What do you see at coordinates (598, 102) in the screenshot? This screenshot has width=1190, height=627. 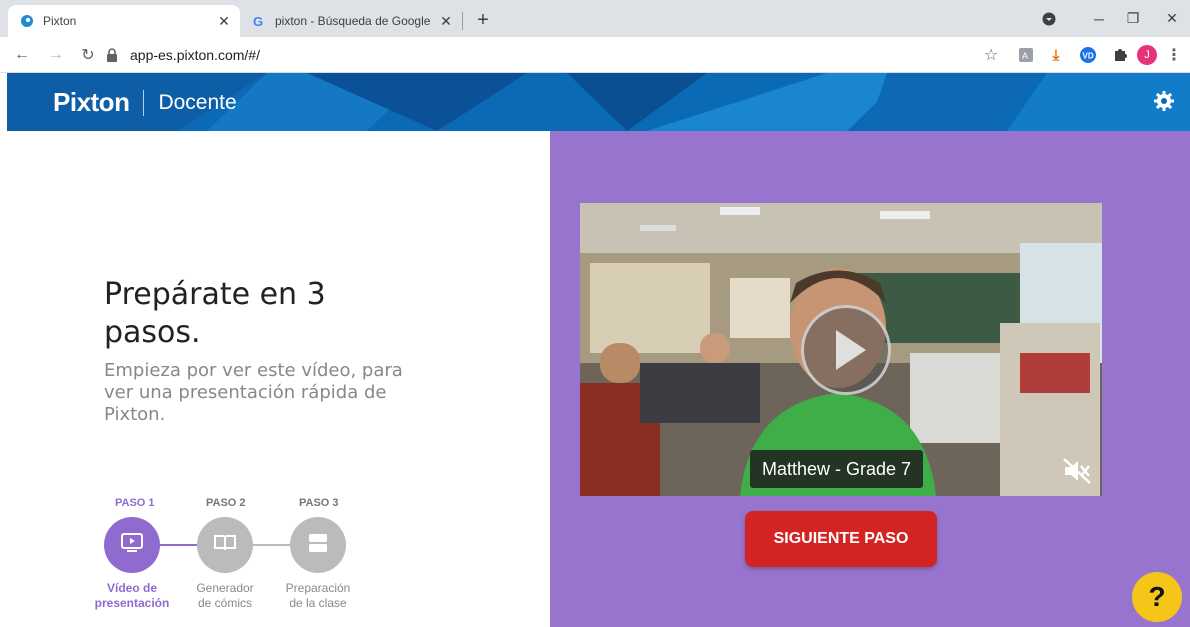 I see `pixton-header: Pixton Docente` at bounding box center [598, 102].